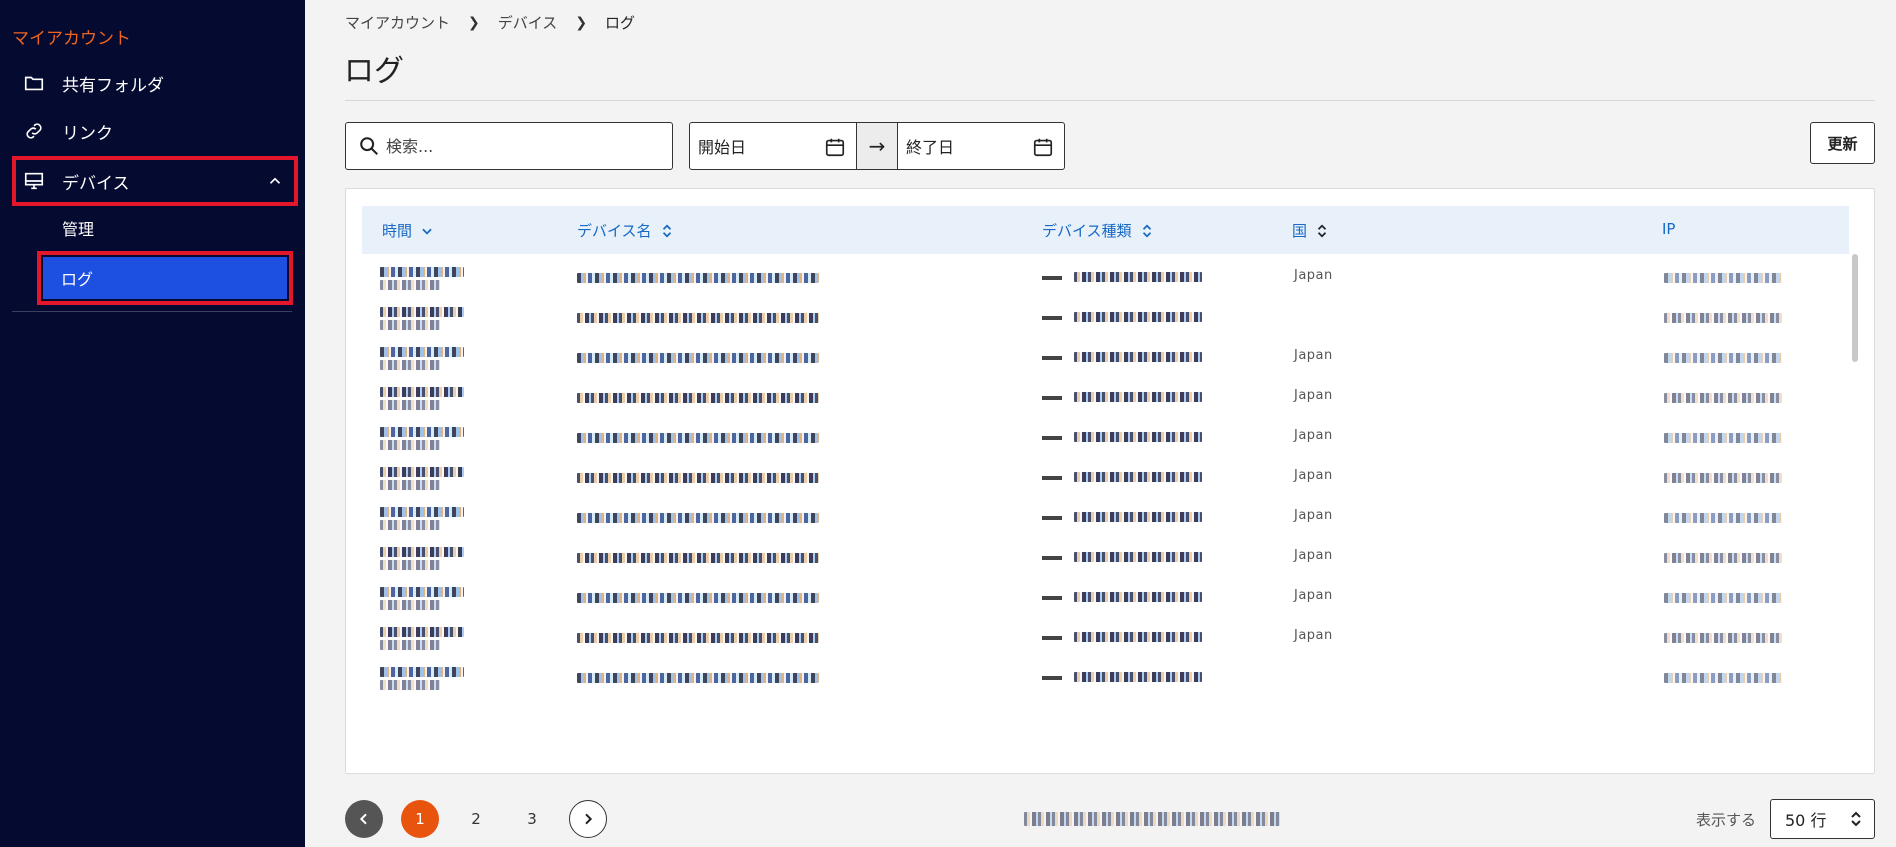 The width and height of the screenshot is (1896, 847). Describe the element at coordinates (1310, 230) in the screenshot. I see `column-header-country: 国` at that location.